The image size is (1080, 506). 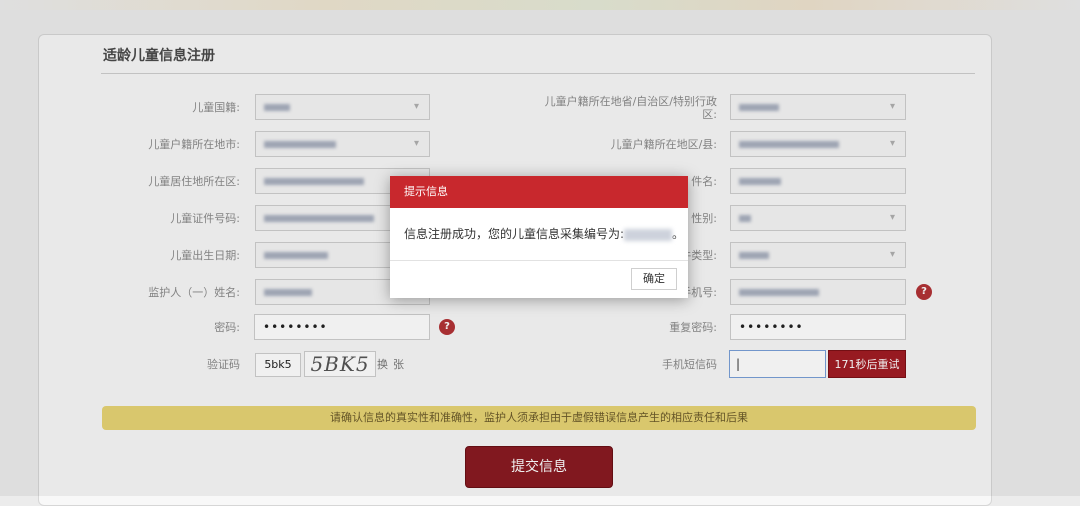 I want to click on dialog-title: 提示信息, so click(x=539, y=192).